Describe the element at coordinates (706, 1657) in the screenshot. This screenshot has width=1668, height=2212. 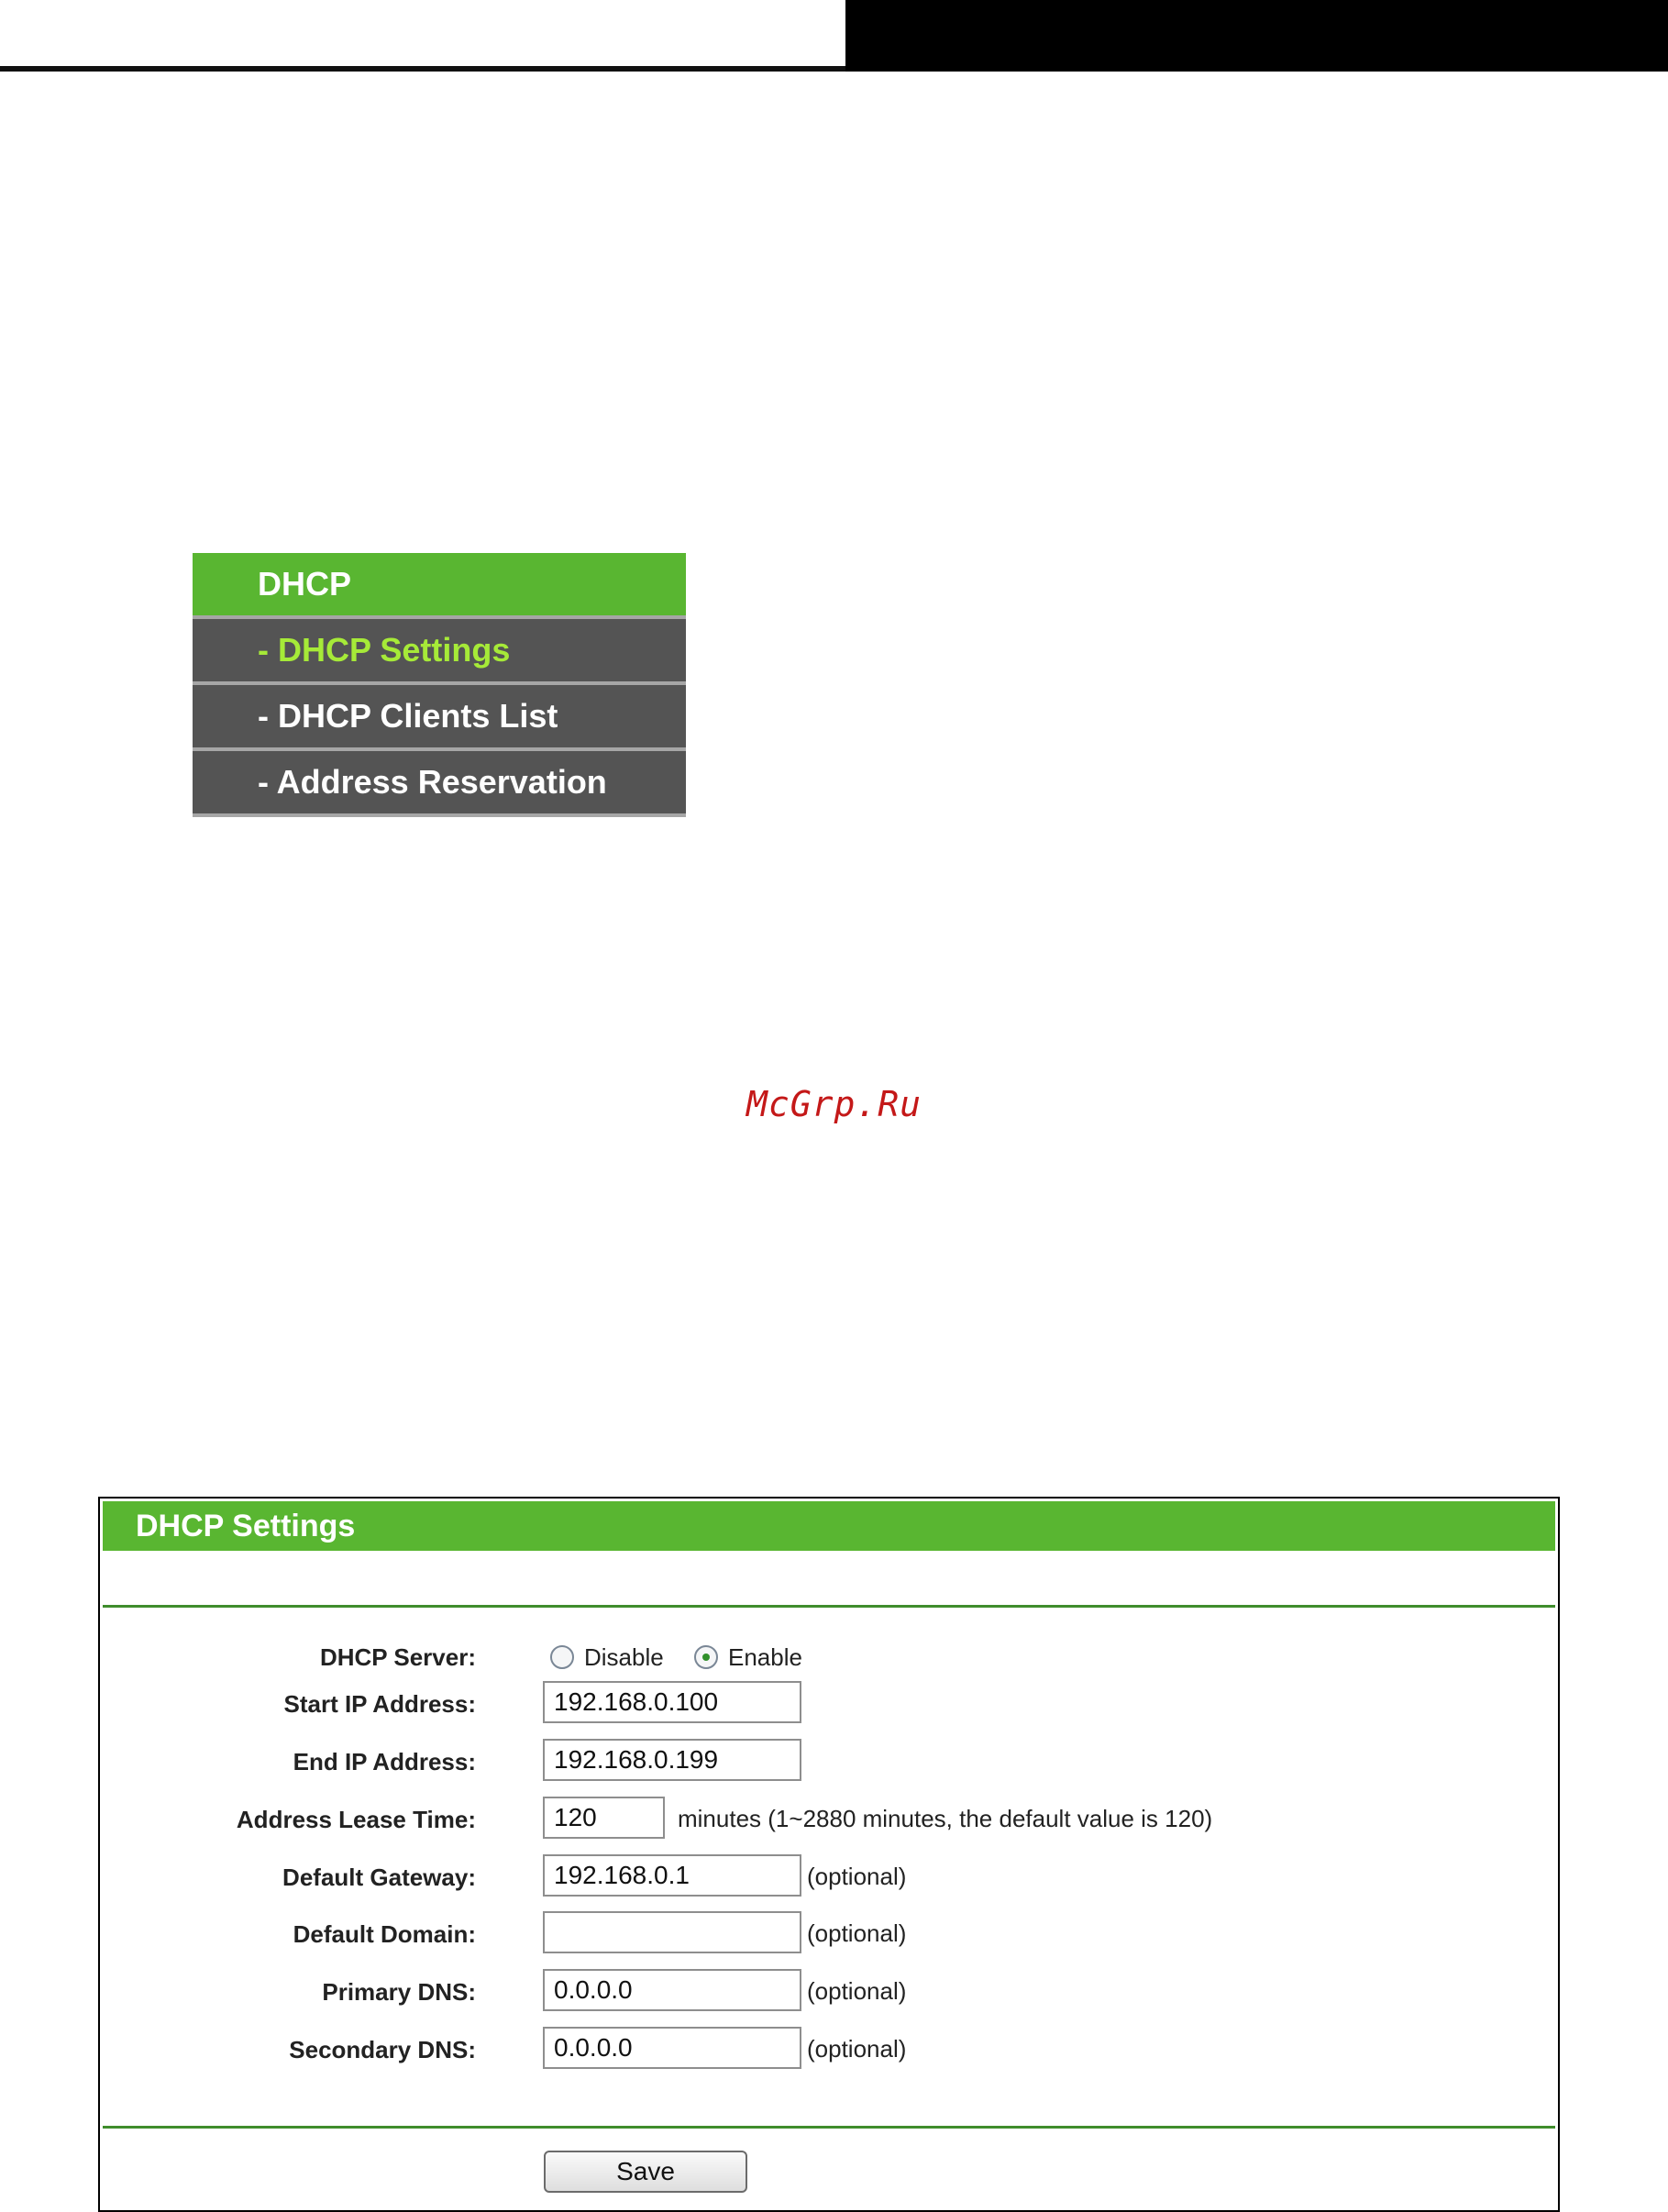
I see `radio-enable` at that location.